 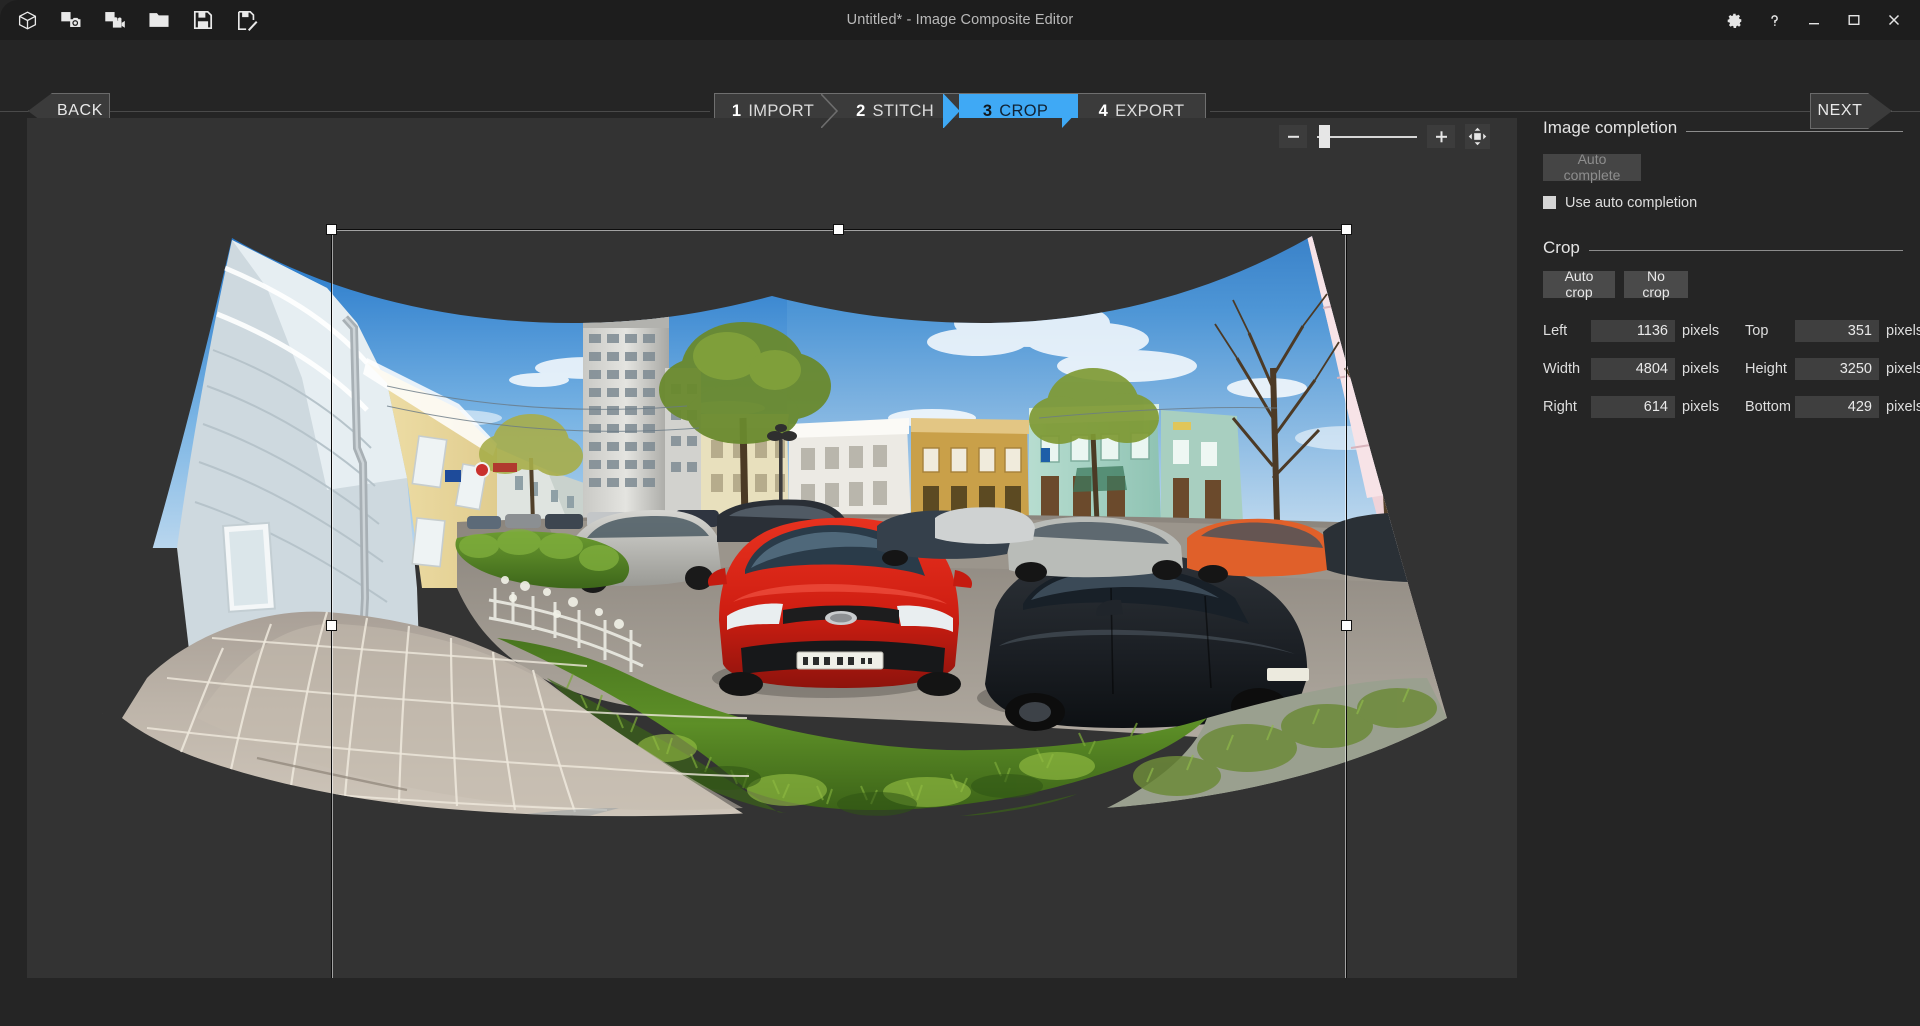 What do you see at coordinates (1837, 368) in the screenshot?
I see `crop-height-input` at bounding box center [1837, 368].